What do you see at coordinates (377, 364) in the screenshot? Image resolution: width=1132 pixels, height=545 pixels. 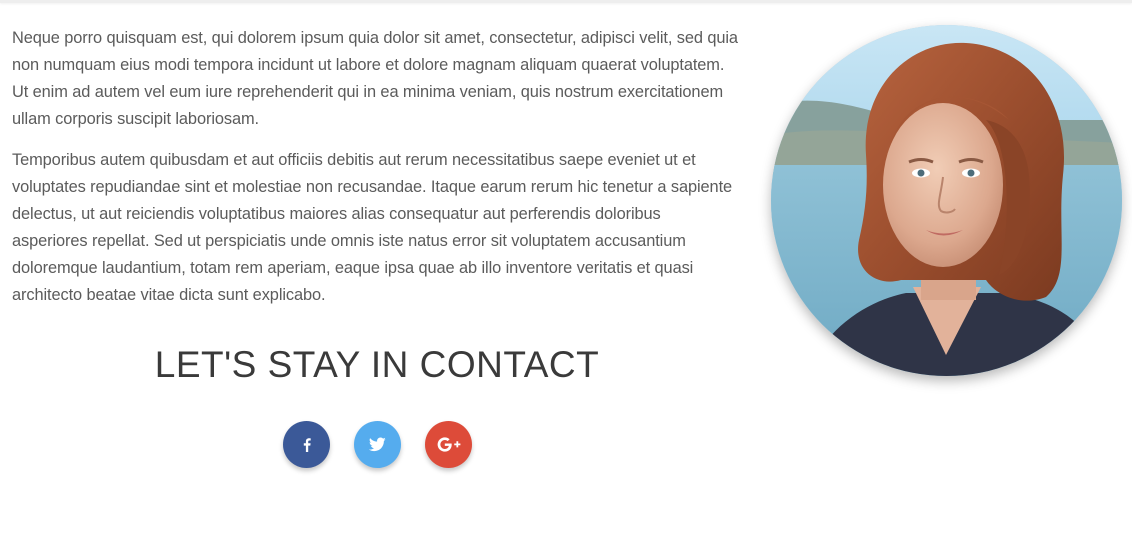 I see `contact-heading: LET'S STAY IN CONTACT` at bounding box center [377, 364].